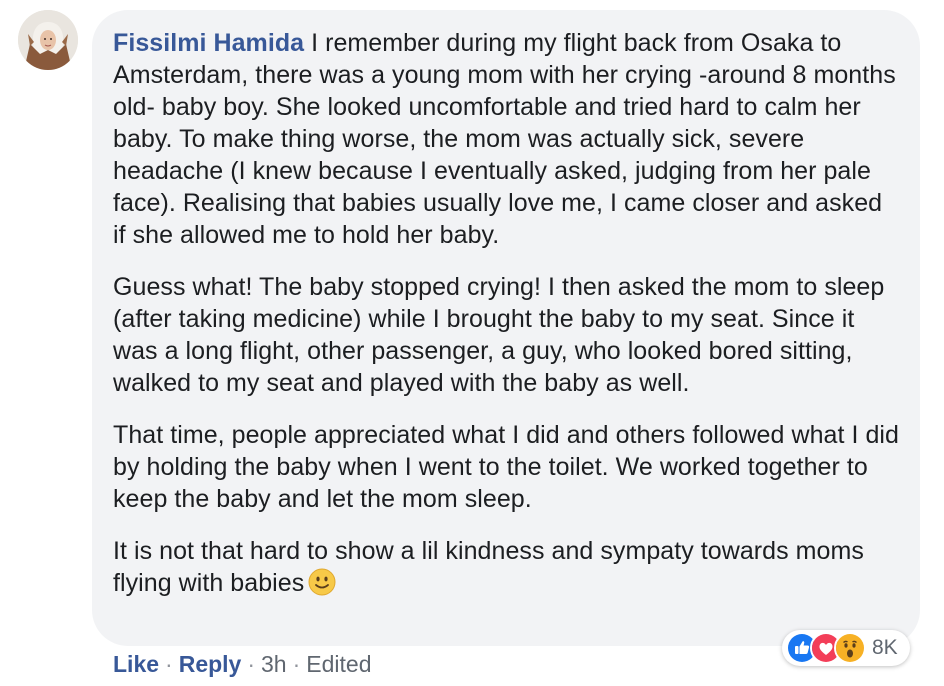  Describe the element at coordinates (322, 582) in the screenshot. I see `smiling-face-emoji` at that location.